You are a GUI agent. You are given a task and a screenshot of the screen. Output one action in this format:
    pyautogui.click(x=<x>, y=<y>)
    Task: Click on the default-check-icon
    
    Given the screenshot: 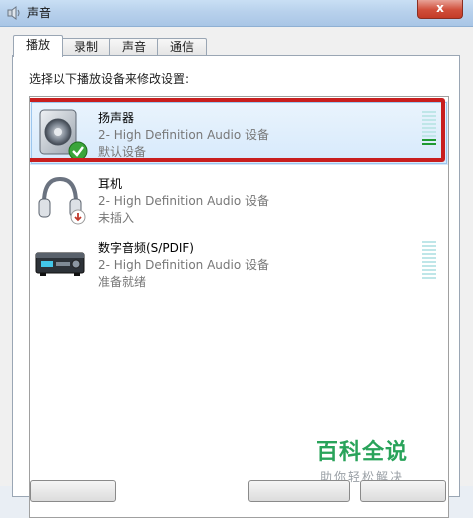 What is the action you would take?
    pyautogui.click(x=78, y=151)
    